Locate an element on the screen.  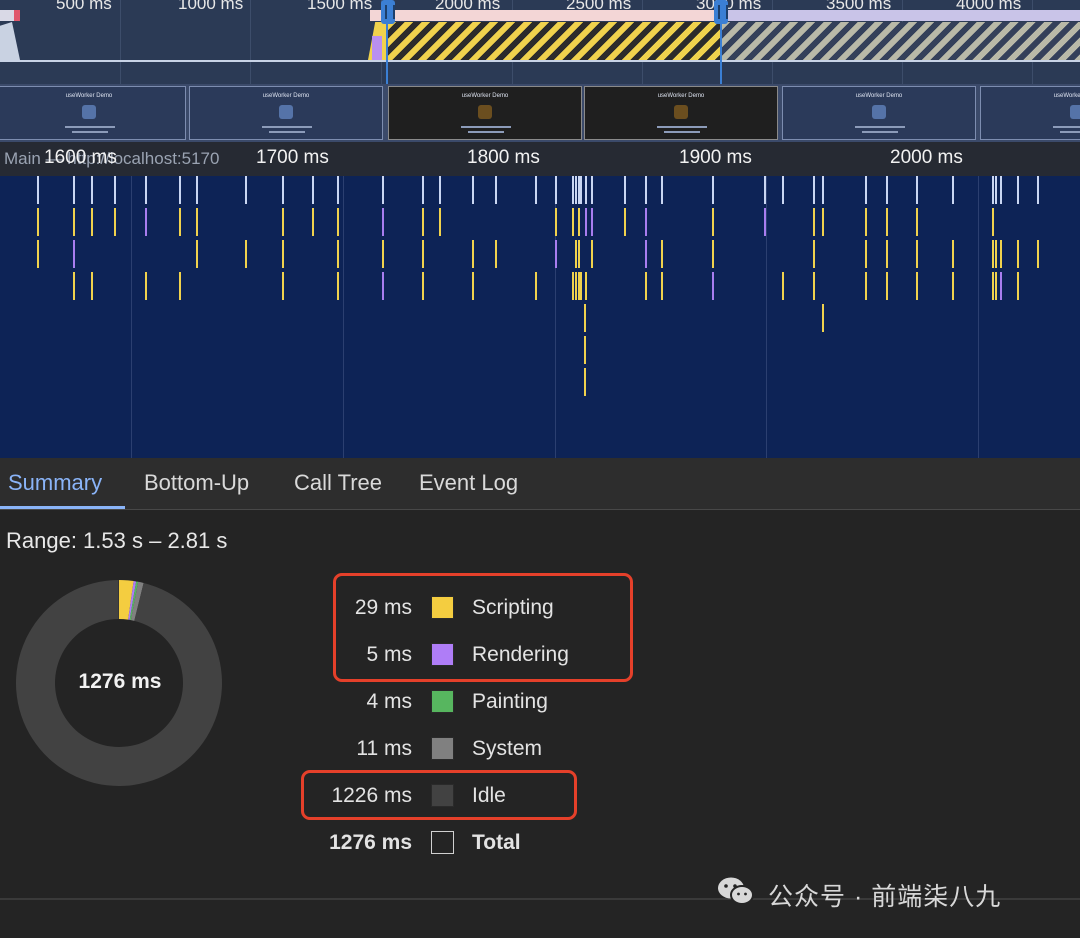
tab-bottom-up: Bottom-Up is located at coordinates (196, 483).